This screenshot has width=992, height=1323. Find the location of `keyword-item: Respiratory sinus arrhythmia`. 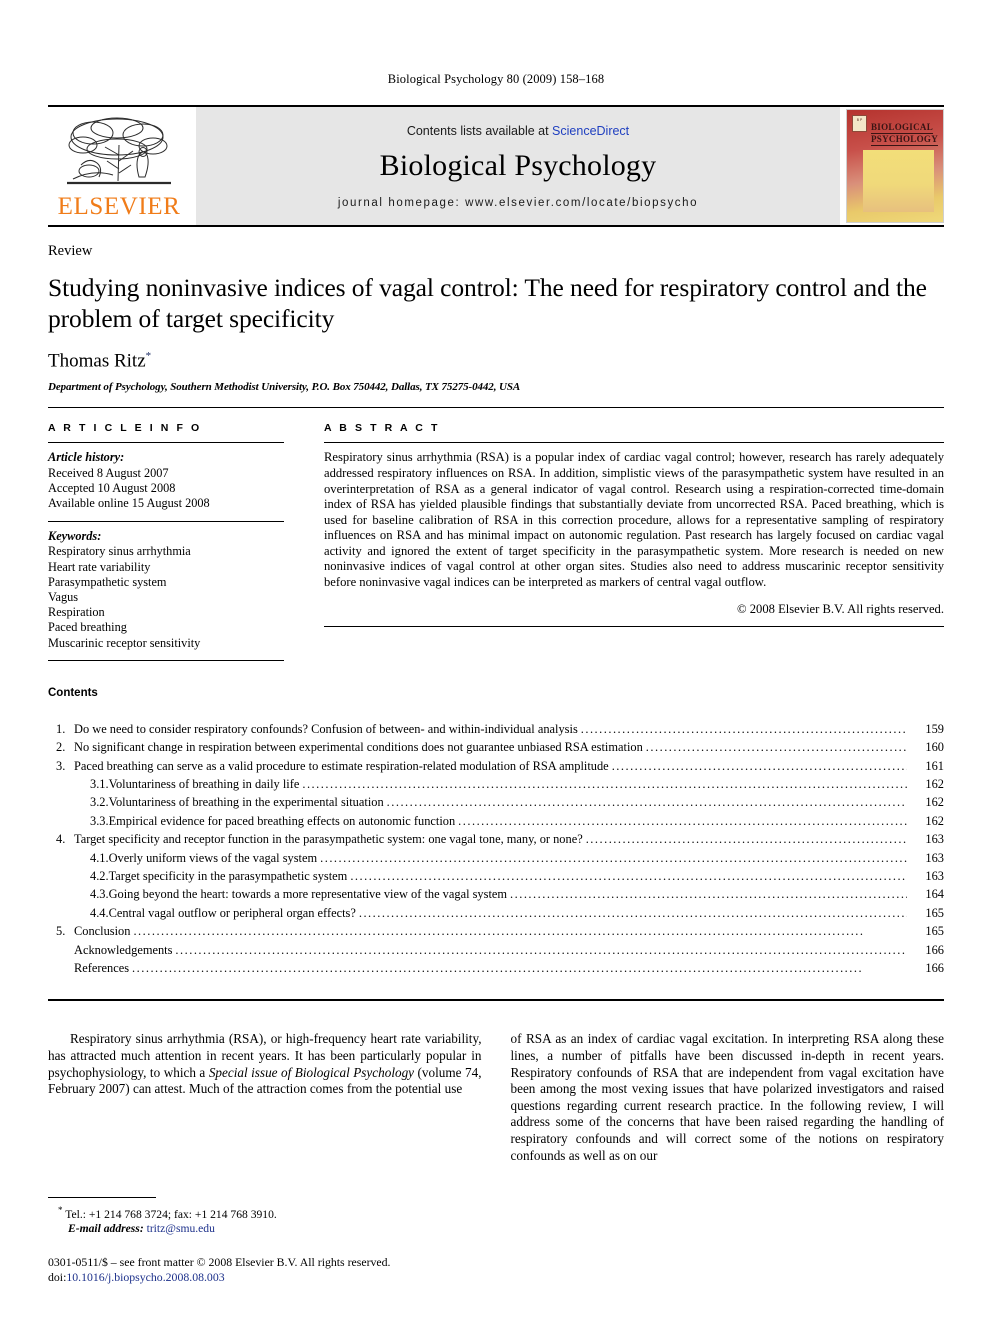

keyword-item: Respiratory sinus arrhythmia is located at coordinates (119, 551).